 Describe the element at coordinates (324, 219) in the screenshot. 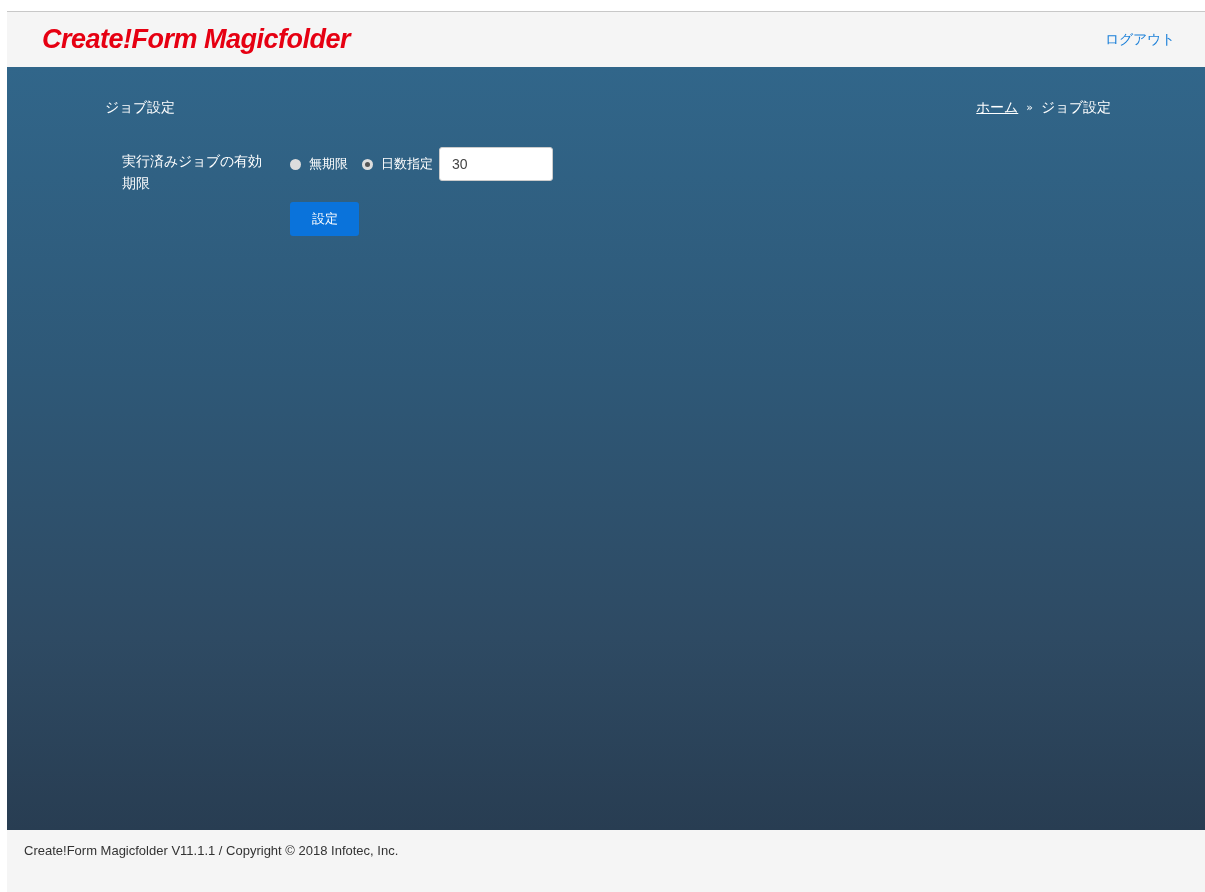

I see `submit-button: 設定` at that location.